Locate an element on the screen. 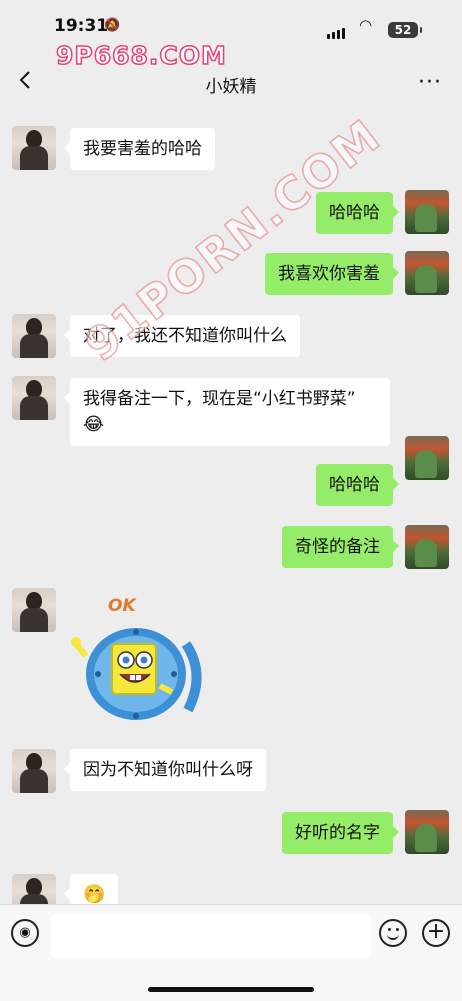  plus-icon: + is located at coordinates (436, 933).